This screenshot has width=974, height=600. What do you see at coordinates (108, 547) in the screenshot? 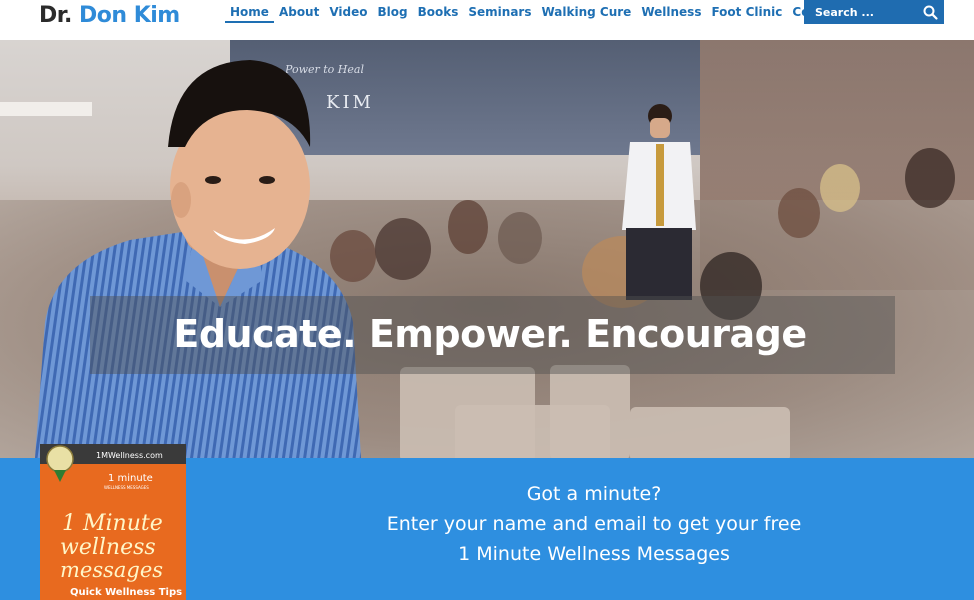
I see `book-title-2: wellness` at bounding box center [108, 547].